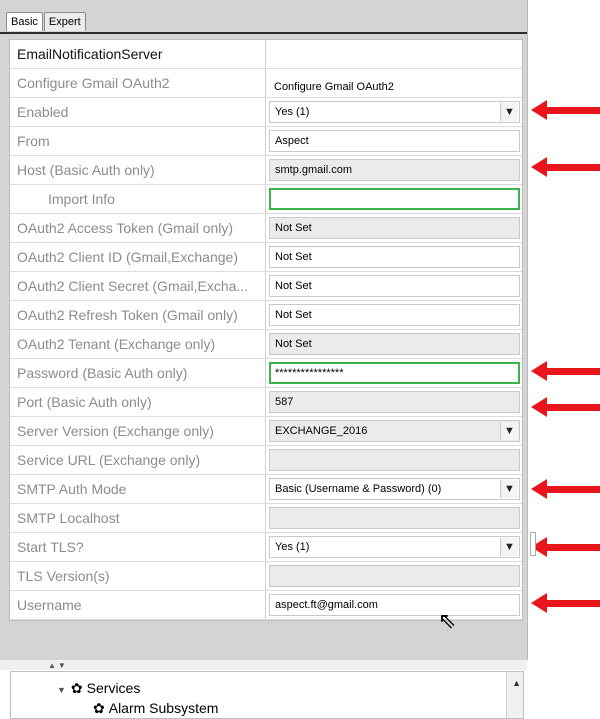 The image size is (600, 719). I want to click on tree-item-alarm-subsystem: ✿ Alarm Subsystem, so click(155, 708).